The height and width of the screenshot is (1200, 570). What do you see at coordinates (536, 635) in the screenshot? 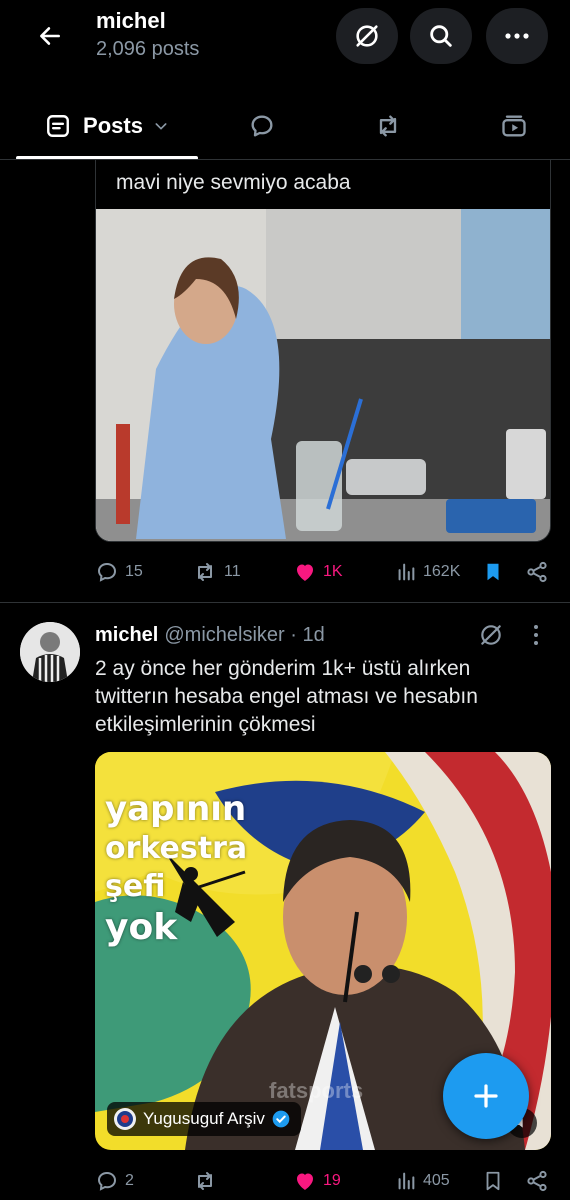
I see `more-vertical-icon` at bounding box center [536, 635].